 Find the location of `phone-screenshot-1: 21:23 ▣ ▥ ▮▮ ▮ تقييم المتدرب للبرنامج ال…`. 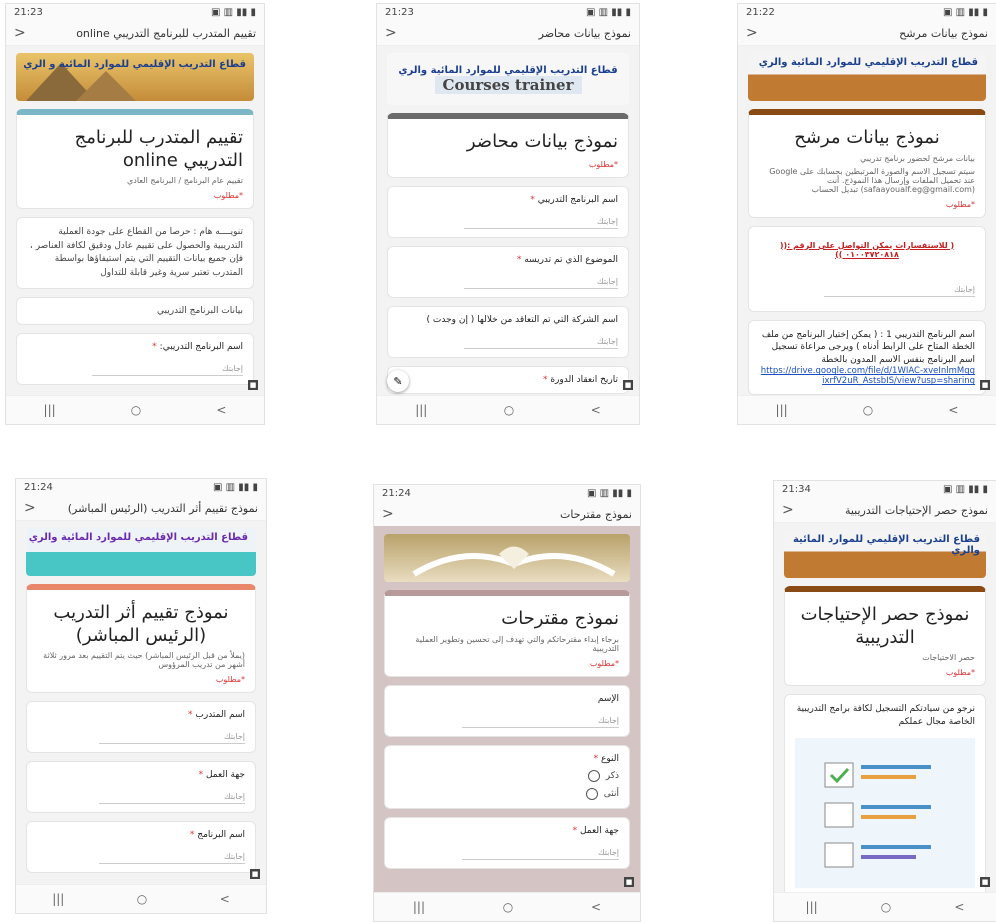

phone-screenshot-1: 21:23 ▣ ▥ ▮▮ ▮ تقييم المتدرب للبرنامج ال… is located at coordinates (135, 214).